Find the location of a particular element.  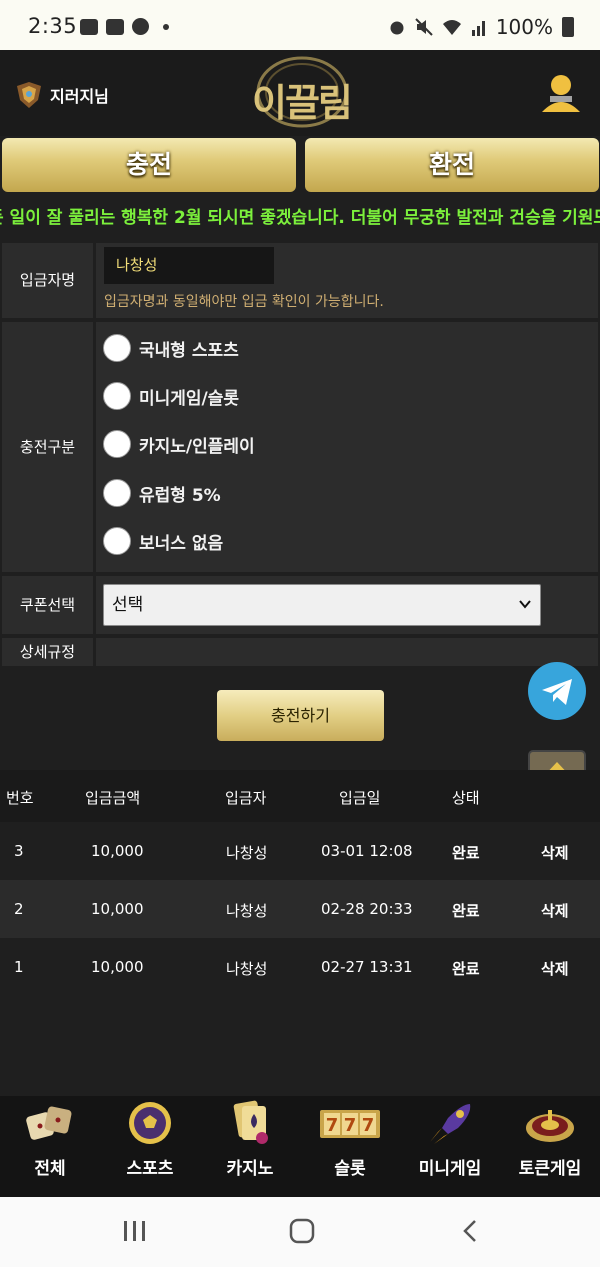

notification-dot-icon is located at coordinates (166, 26).